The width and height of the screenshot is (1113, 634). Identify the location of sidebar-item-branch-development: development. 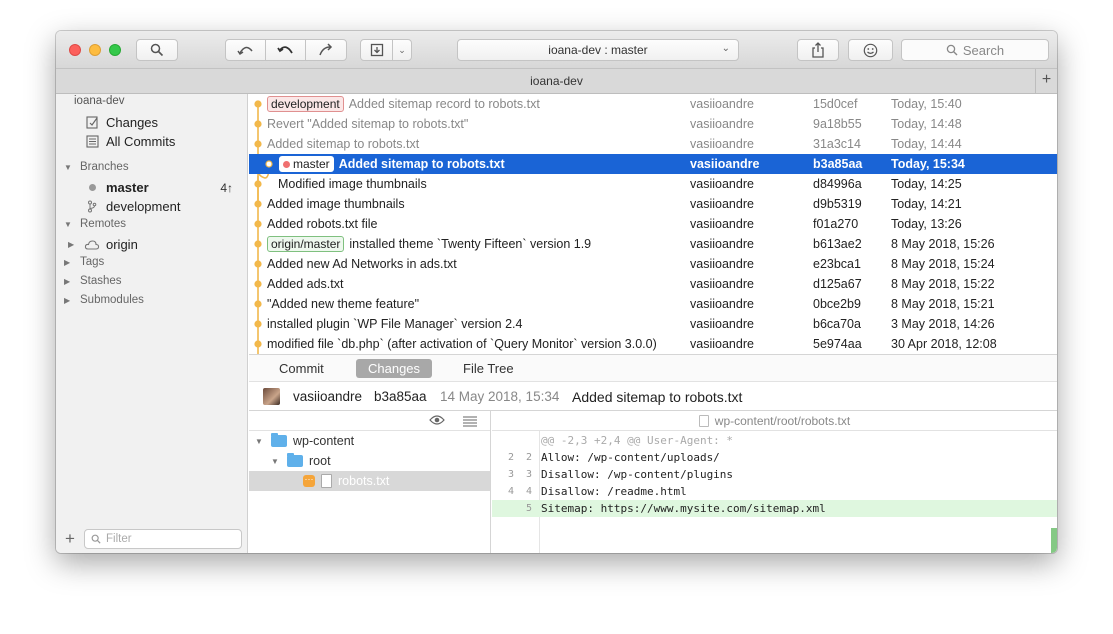
(132, 206).